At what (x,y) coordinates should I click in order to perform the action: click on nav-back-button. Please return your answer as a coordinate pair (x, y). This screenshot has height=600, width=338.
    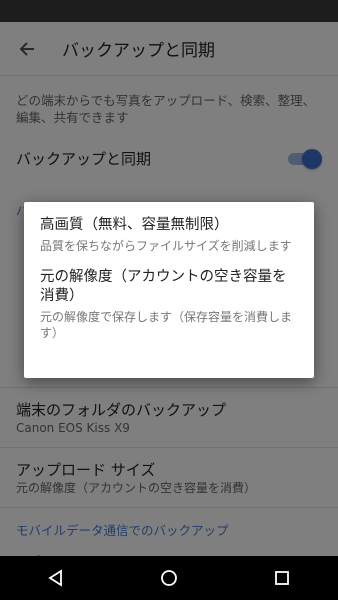
    Looking at the image, I should click on (56, 578).